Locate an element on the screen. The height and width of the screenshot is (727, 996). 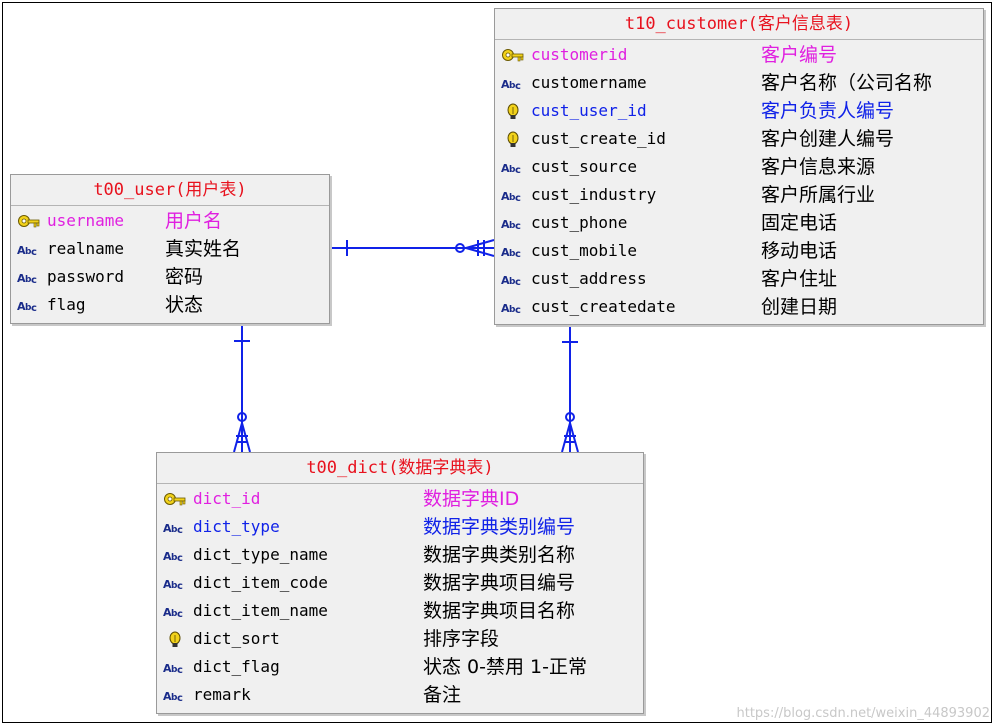
field-name: remark is located at coordinates (222, 694).